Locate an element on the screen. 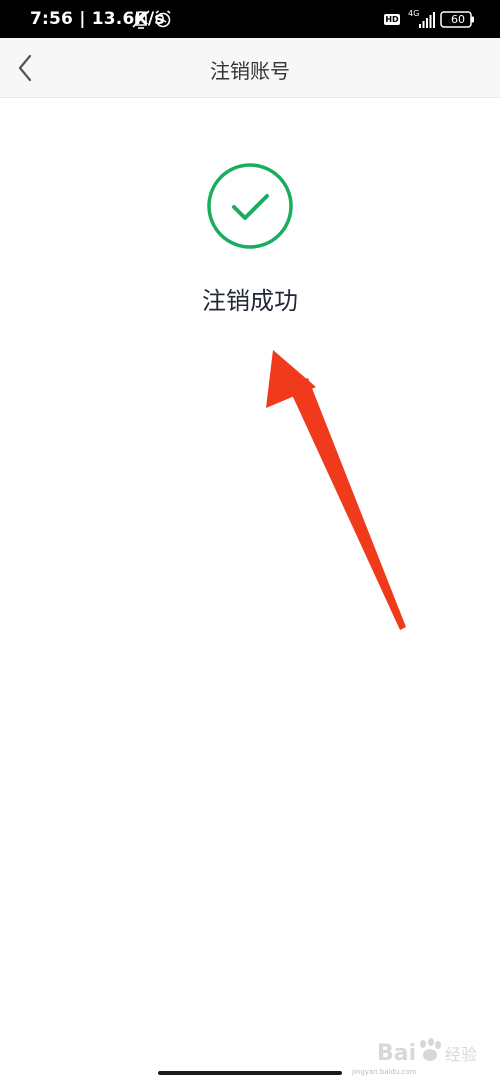  arrow-shaft is located at coordinates (347, 504).